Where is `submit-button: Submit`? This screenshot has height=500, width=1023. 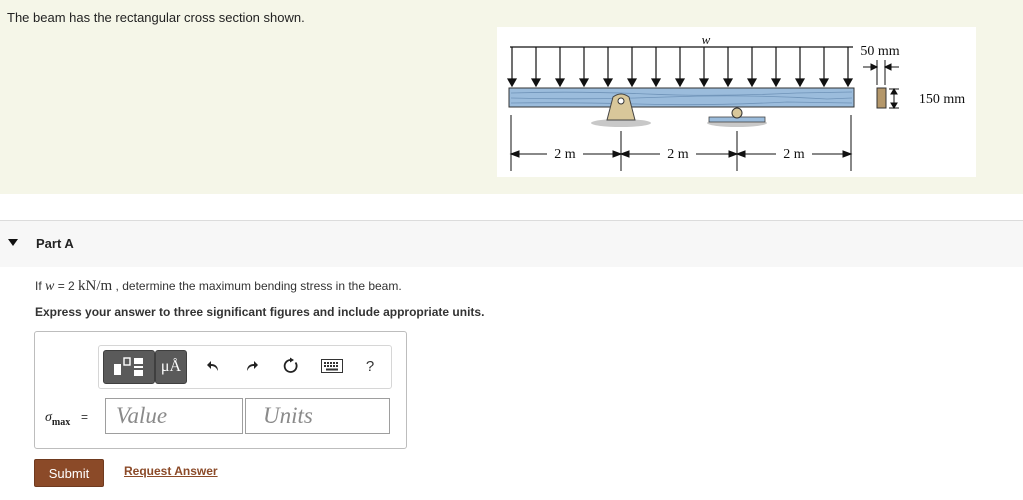
submit-button: Submit is located at coordinates (69, 473).